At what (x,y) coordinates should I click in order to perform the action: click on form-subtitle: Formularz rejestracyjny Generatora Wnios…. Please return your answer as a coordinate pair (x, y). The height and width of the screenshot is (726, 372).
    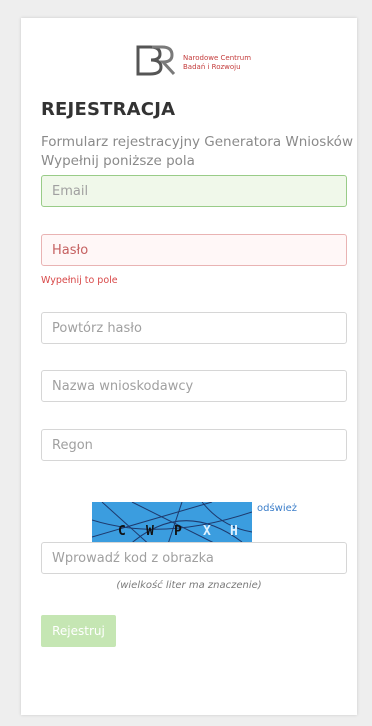
    Looking at the image, I should click on (197, 142).